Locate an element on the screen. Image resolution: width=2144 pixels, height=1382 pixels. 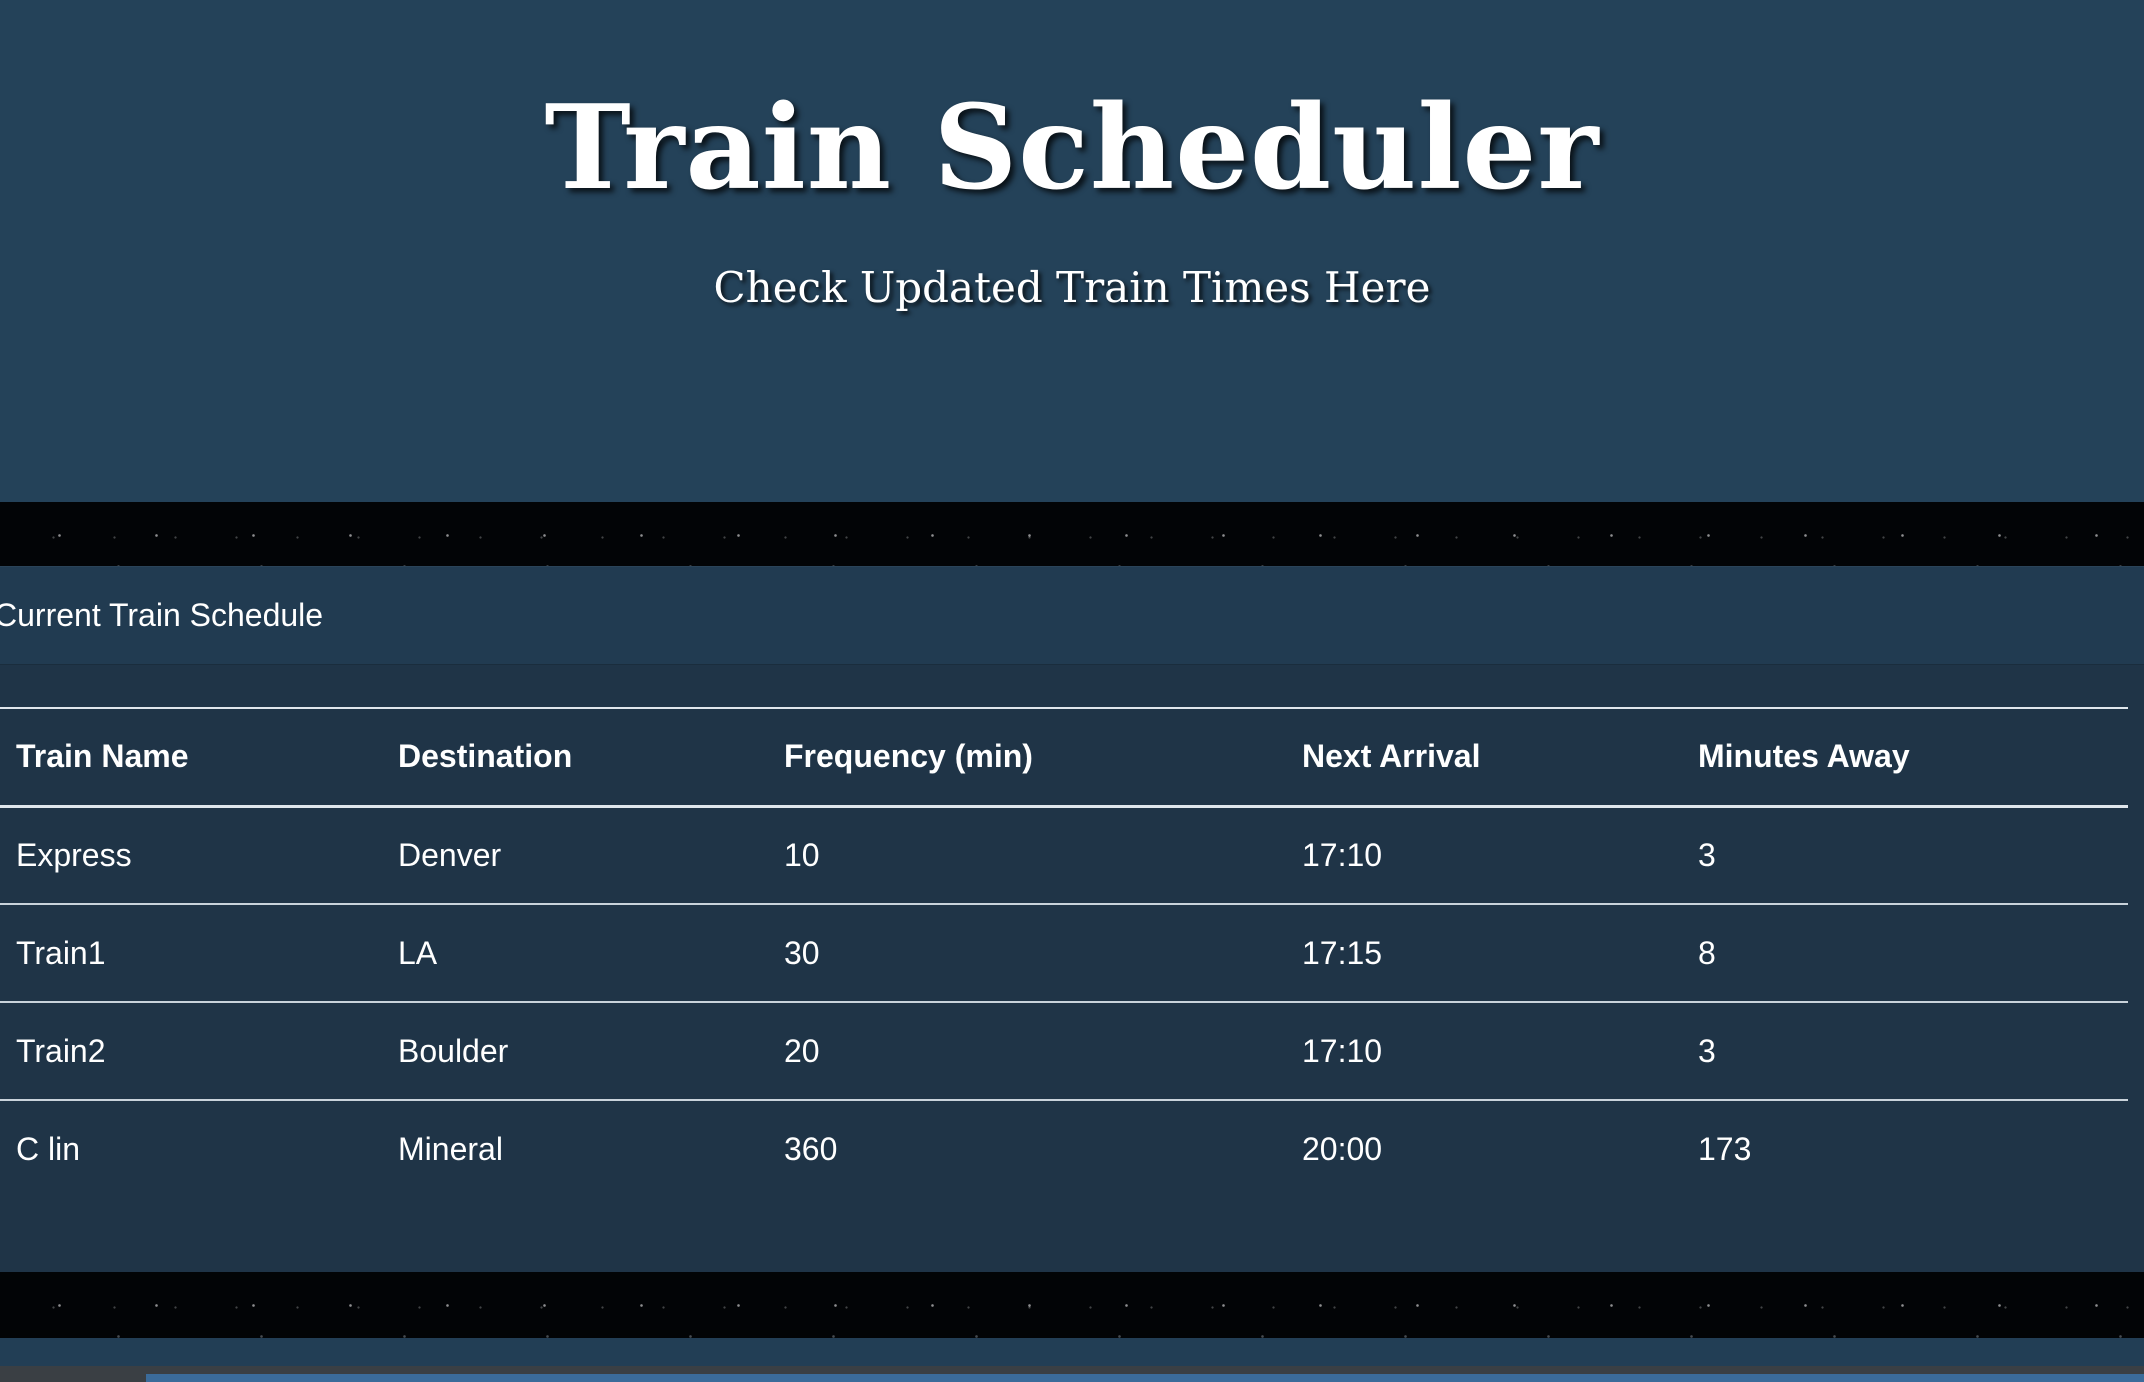
table-row: Express Denver 10 17:10 3 is located at coordinates (1064, 855).